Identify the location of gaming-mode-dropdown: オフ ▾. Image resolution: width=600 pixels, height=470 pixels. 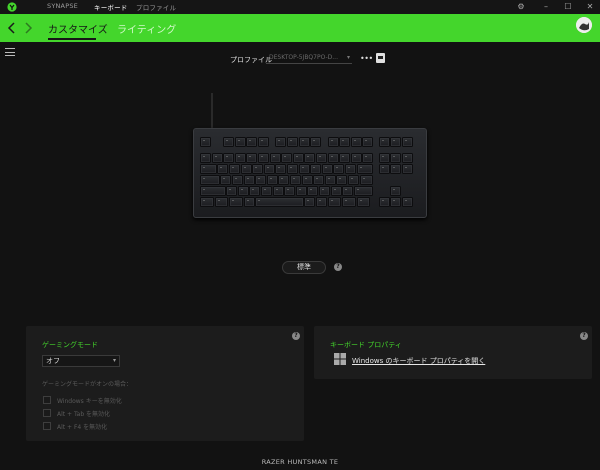
(81, 361).